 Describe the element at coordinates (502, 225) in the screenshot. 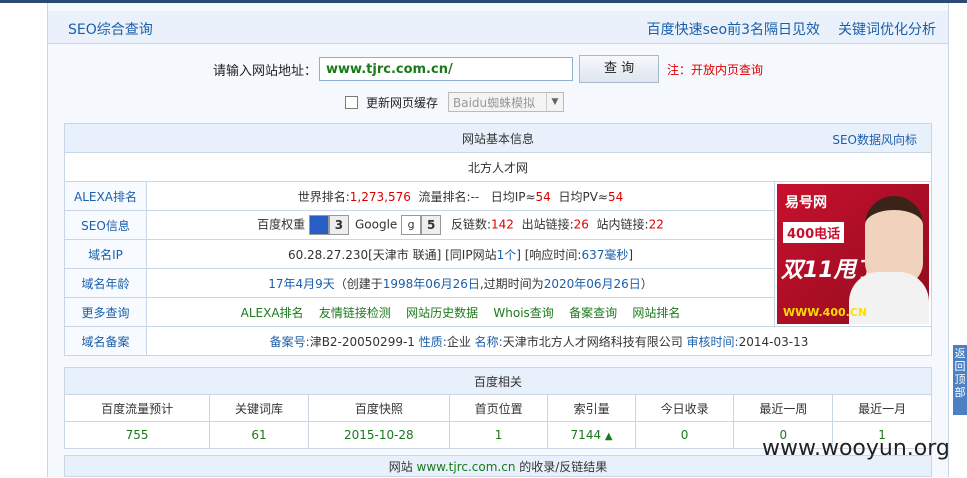

I see `backlinks-value: 142` at that location.